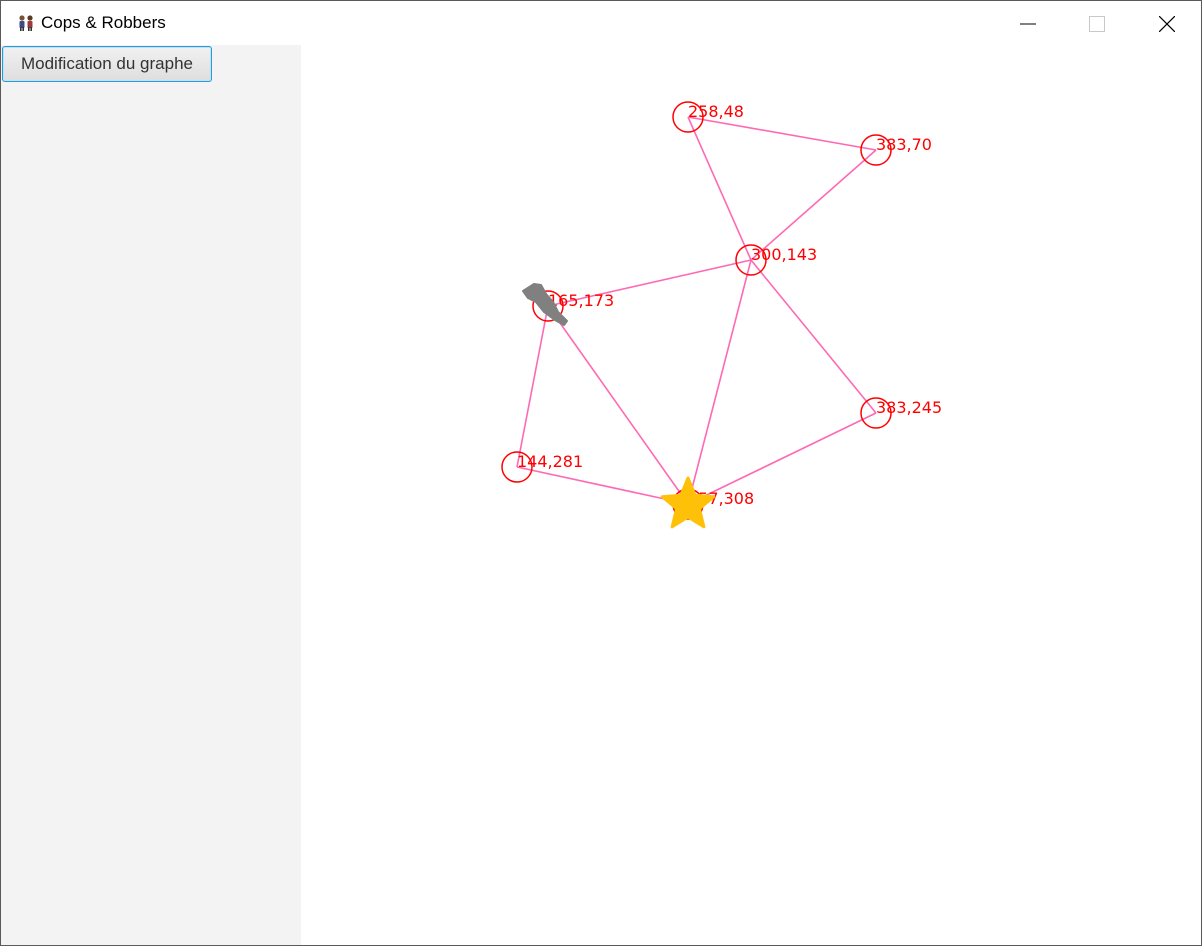 This screenshot has width=1202, height=949. I want to click on node-label: 165,173, so click(581, 300).